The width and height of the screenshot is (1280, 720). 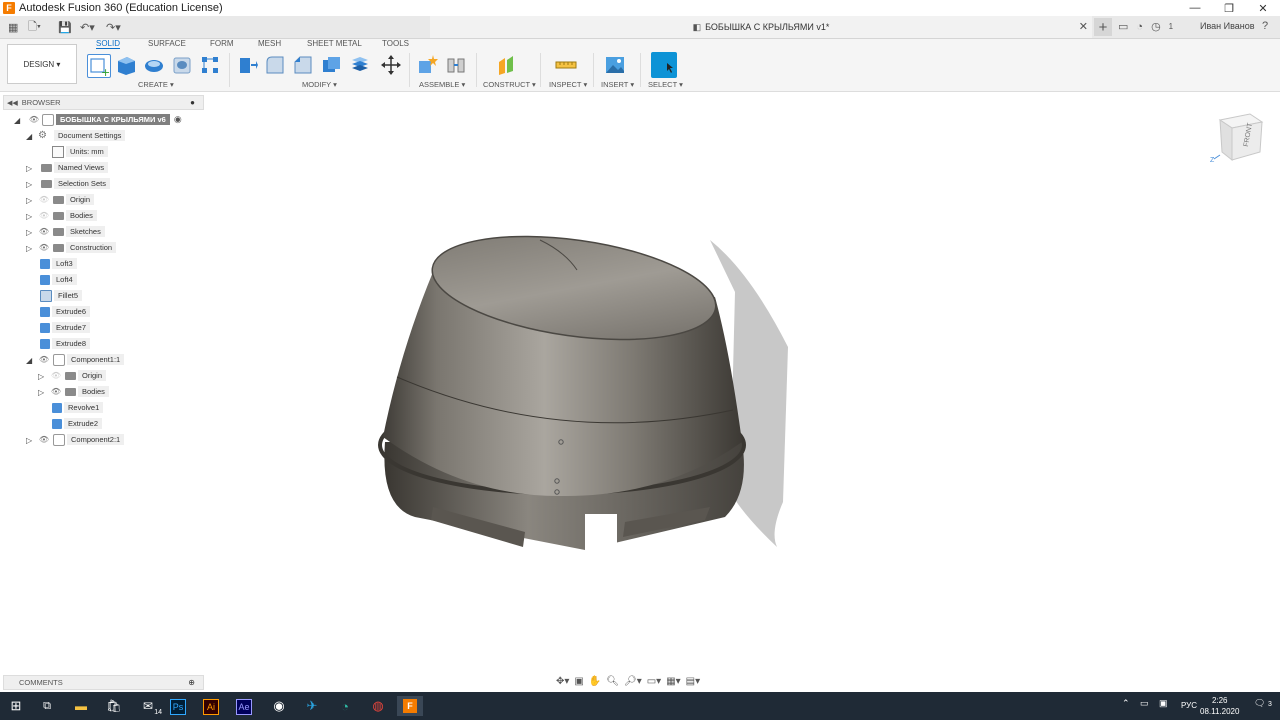 I want to click on windows-start-icon: ⊞, so click(x=16, y=706).